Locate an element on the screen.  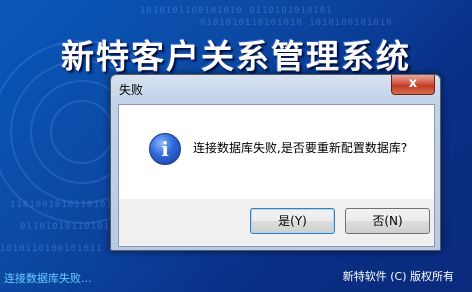
info-icon: i is located at coordinates (165, 149).